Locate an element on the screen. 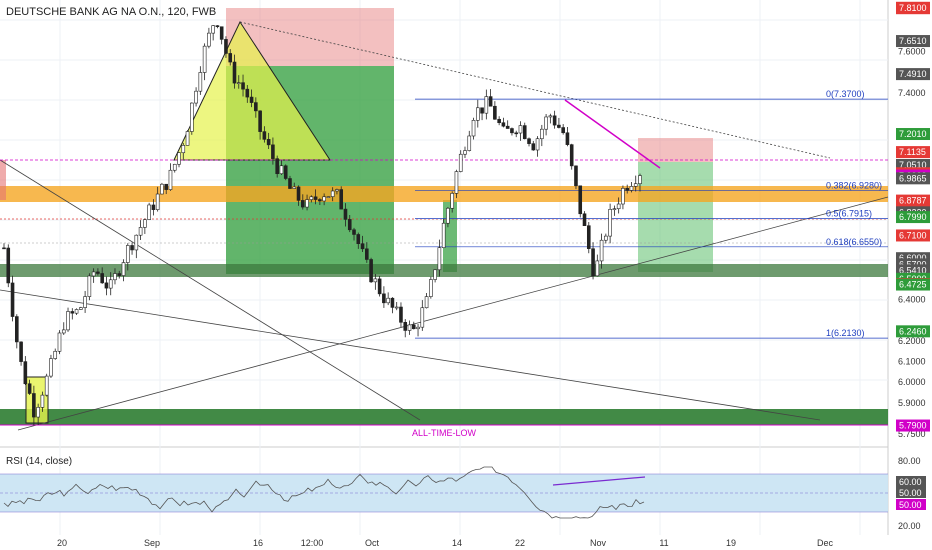 Image resolution: width=932 pixels, height=550 pixels. rsi-tag-text: 50.00 is located at coordinates (910, 505).